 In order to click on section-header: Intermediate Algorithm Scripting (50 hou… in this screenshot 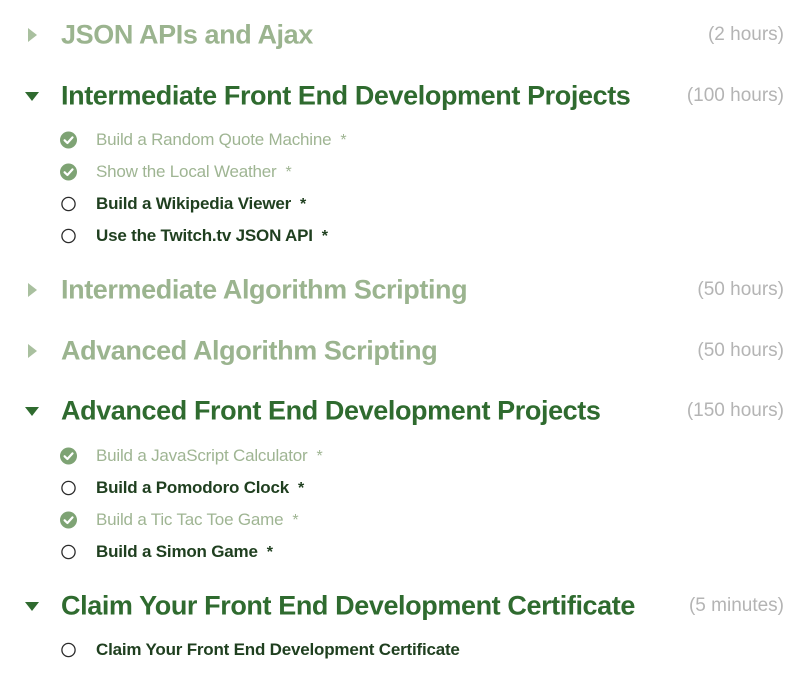, I will do `click(400, 290)`.